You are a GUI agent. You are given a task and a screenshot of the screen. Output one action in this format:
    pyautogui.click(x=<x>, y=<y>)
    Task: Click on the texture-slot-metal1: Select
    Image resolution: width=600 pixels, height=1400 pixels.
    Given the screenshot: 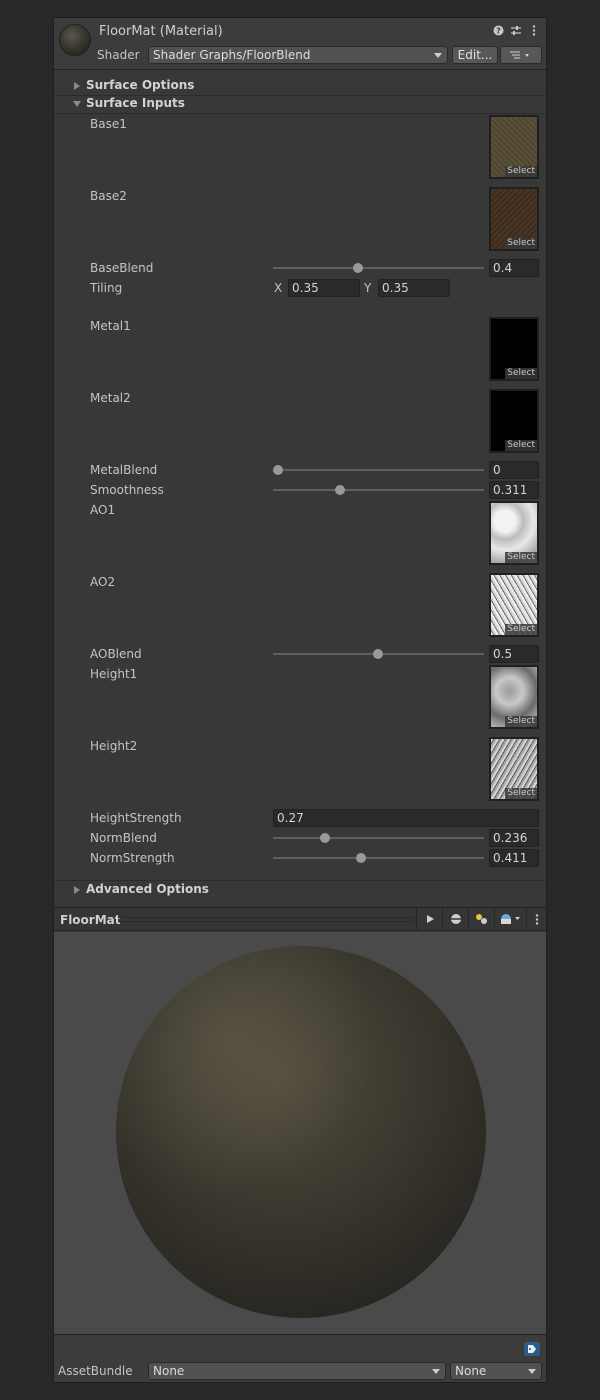 What is the action you would take?
    pyautogui.click(x=514, y=349)
    